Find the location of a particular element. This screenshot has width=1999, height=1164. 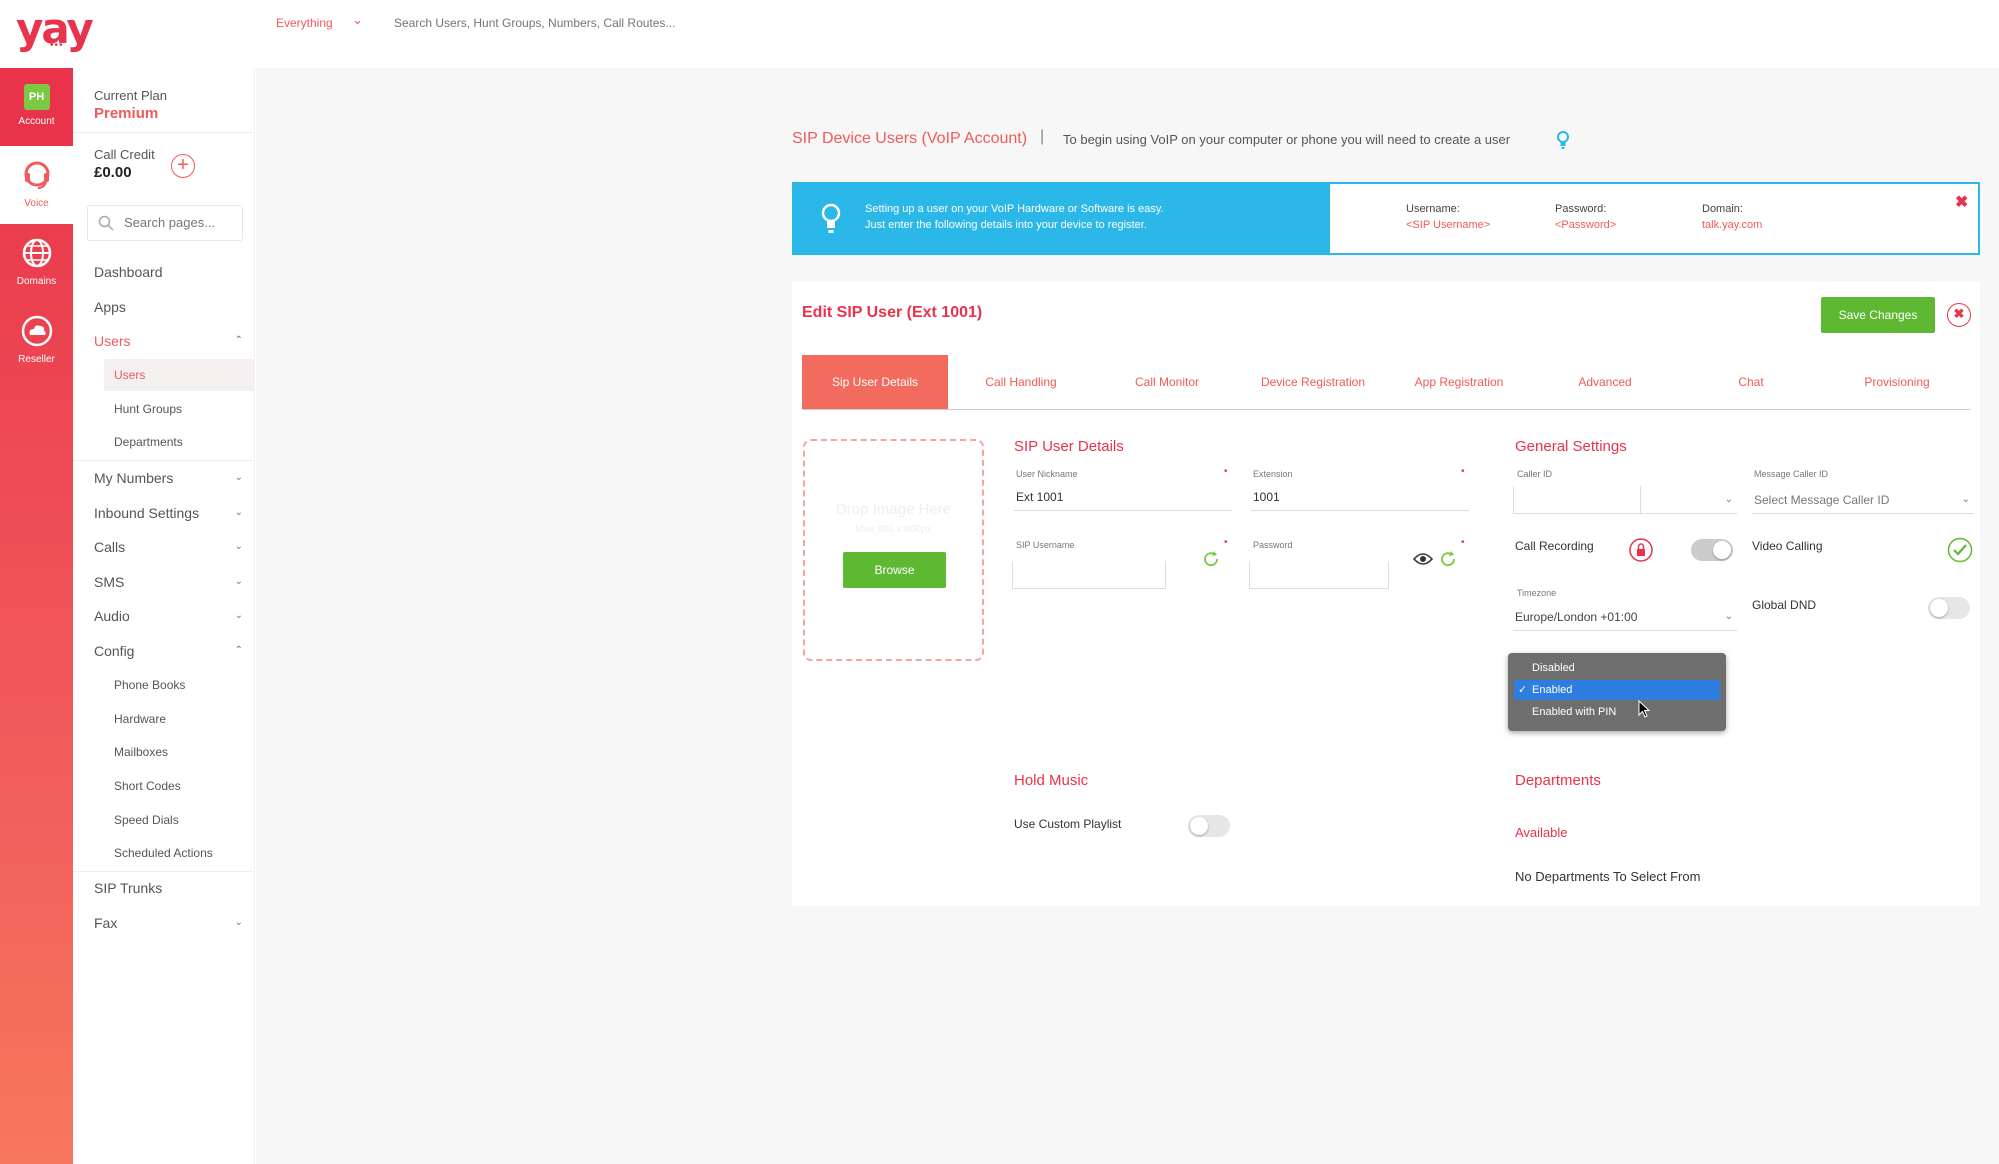

tab-call-handling: Call Handling is located at coordinates (1021, 382).